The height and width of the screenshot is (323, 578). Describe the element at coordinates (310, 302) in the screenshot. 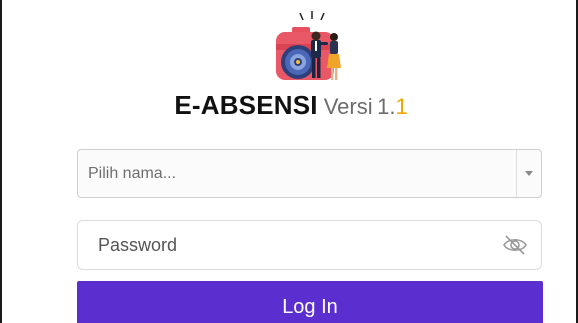

I see `login-button: Log In` at that location.